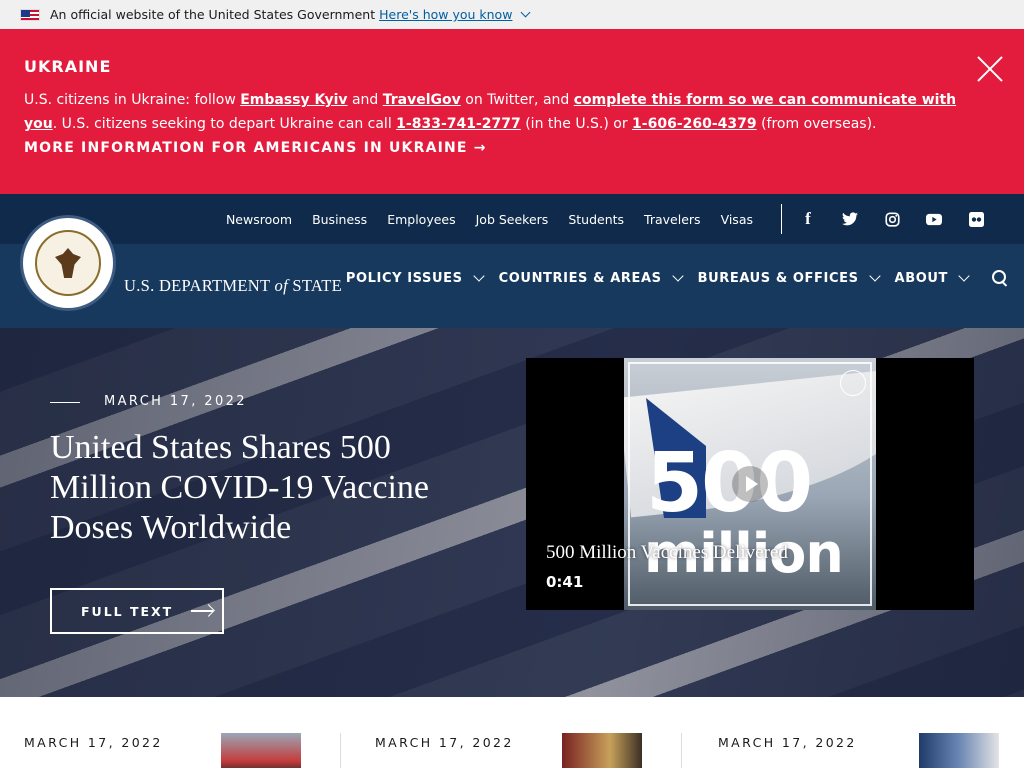  What do you see at coordinates (517, 100) in the screenshot?
I see `alert-text-3: on Twitter, and` at bounding box center [517, 100].